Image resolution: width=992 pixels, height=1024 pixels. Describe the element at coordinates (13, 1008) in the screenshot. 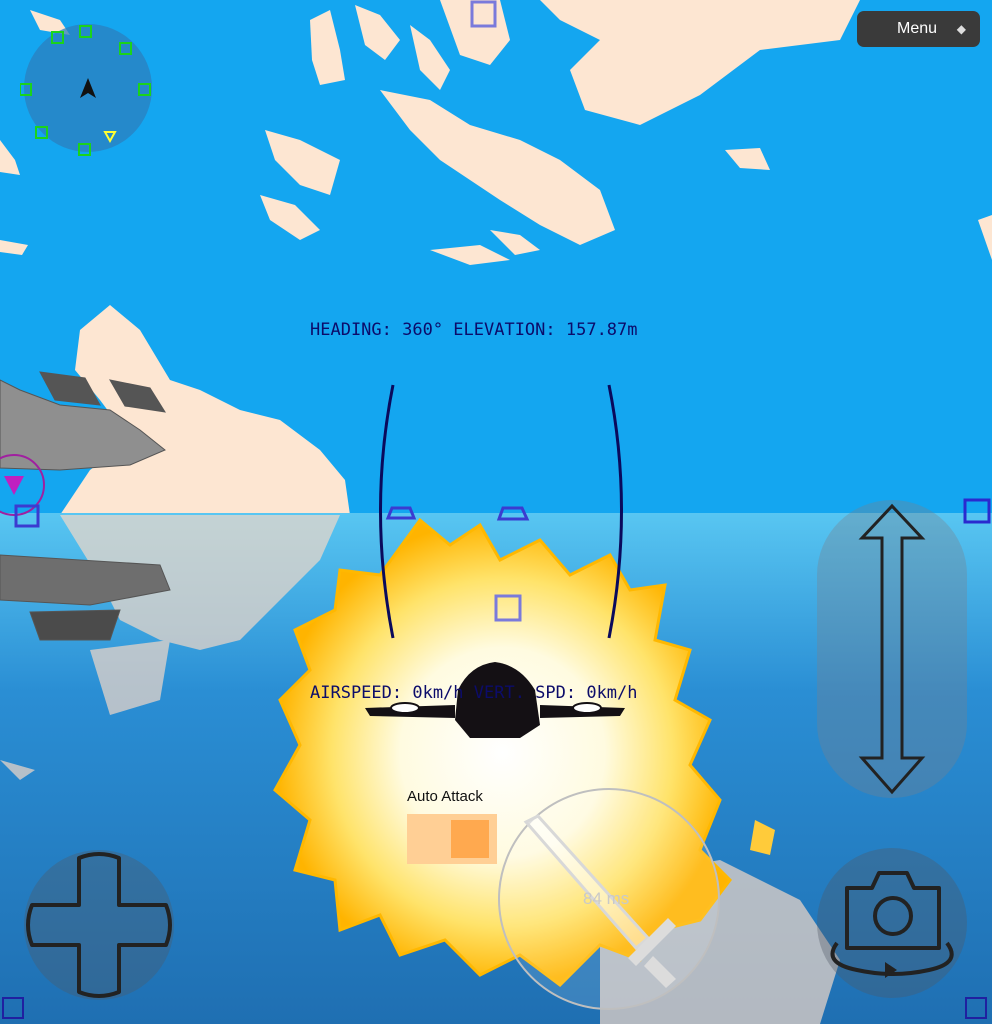

I see `edge-marker-bottom-left` at that location.